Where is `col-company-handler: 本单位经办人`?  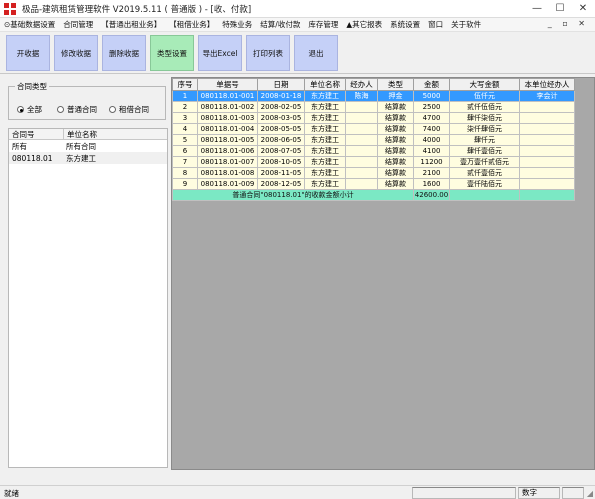 col-company-handler: 本单位经办人 is located at coordinates (547, 84).